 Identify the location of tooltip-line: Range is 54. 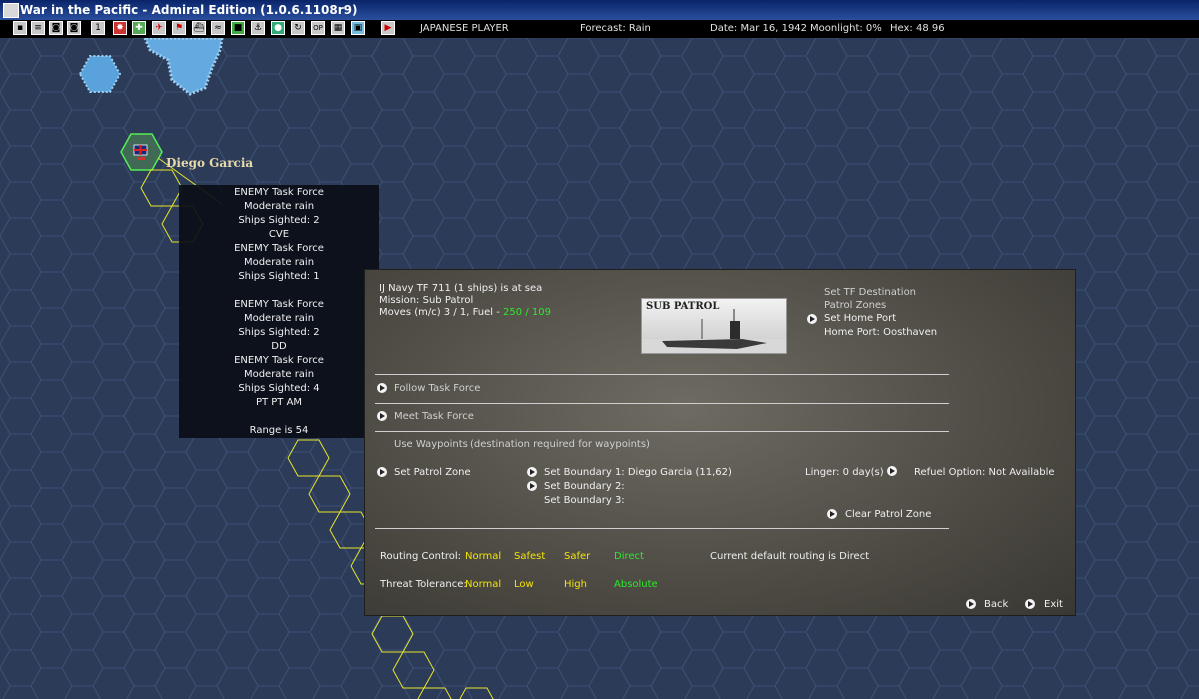
(279, 430).